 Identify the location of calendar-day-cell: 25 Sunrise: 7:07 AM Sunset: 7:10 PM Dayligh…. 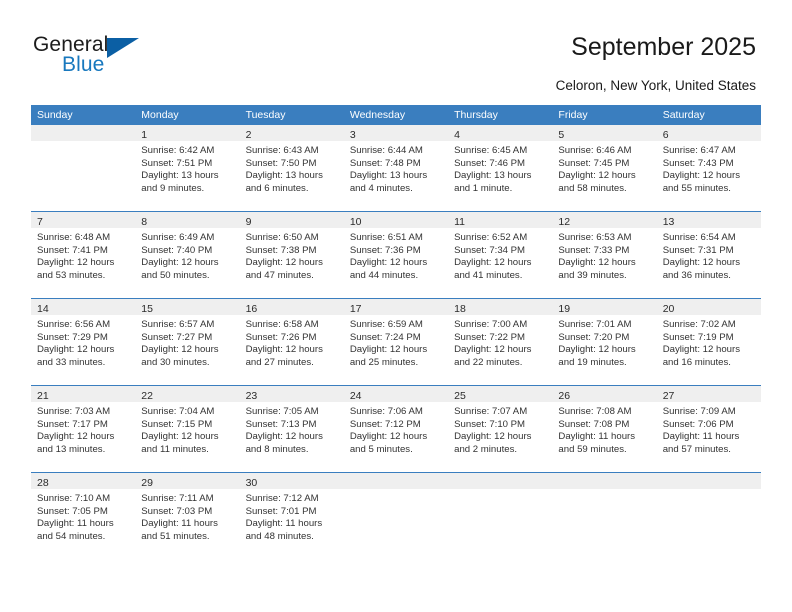
(500, 429).